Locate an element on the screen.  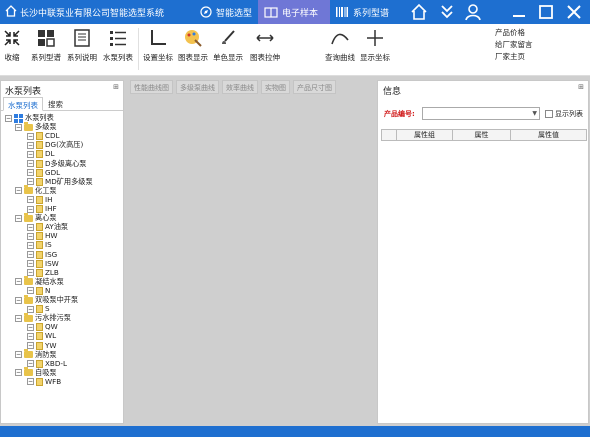
doc-tab-efficiency-curve: 效率曲线 is located at coordinates (240, 87).